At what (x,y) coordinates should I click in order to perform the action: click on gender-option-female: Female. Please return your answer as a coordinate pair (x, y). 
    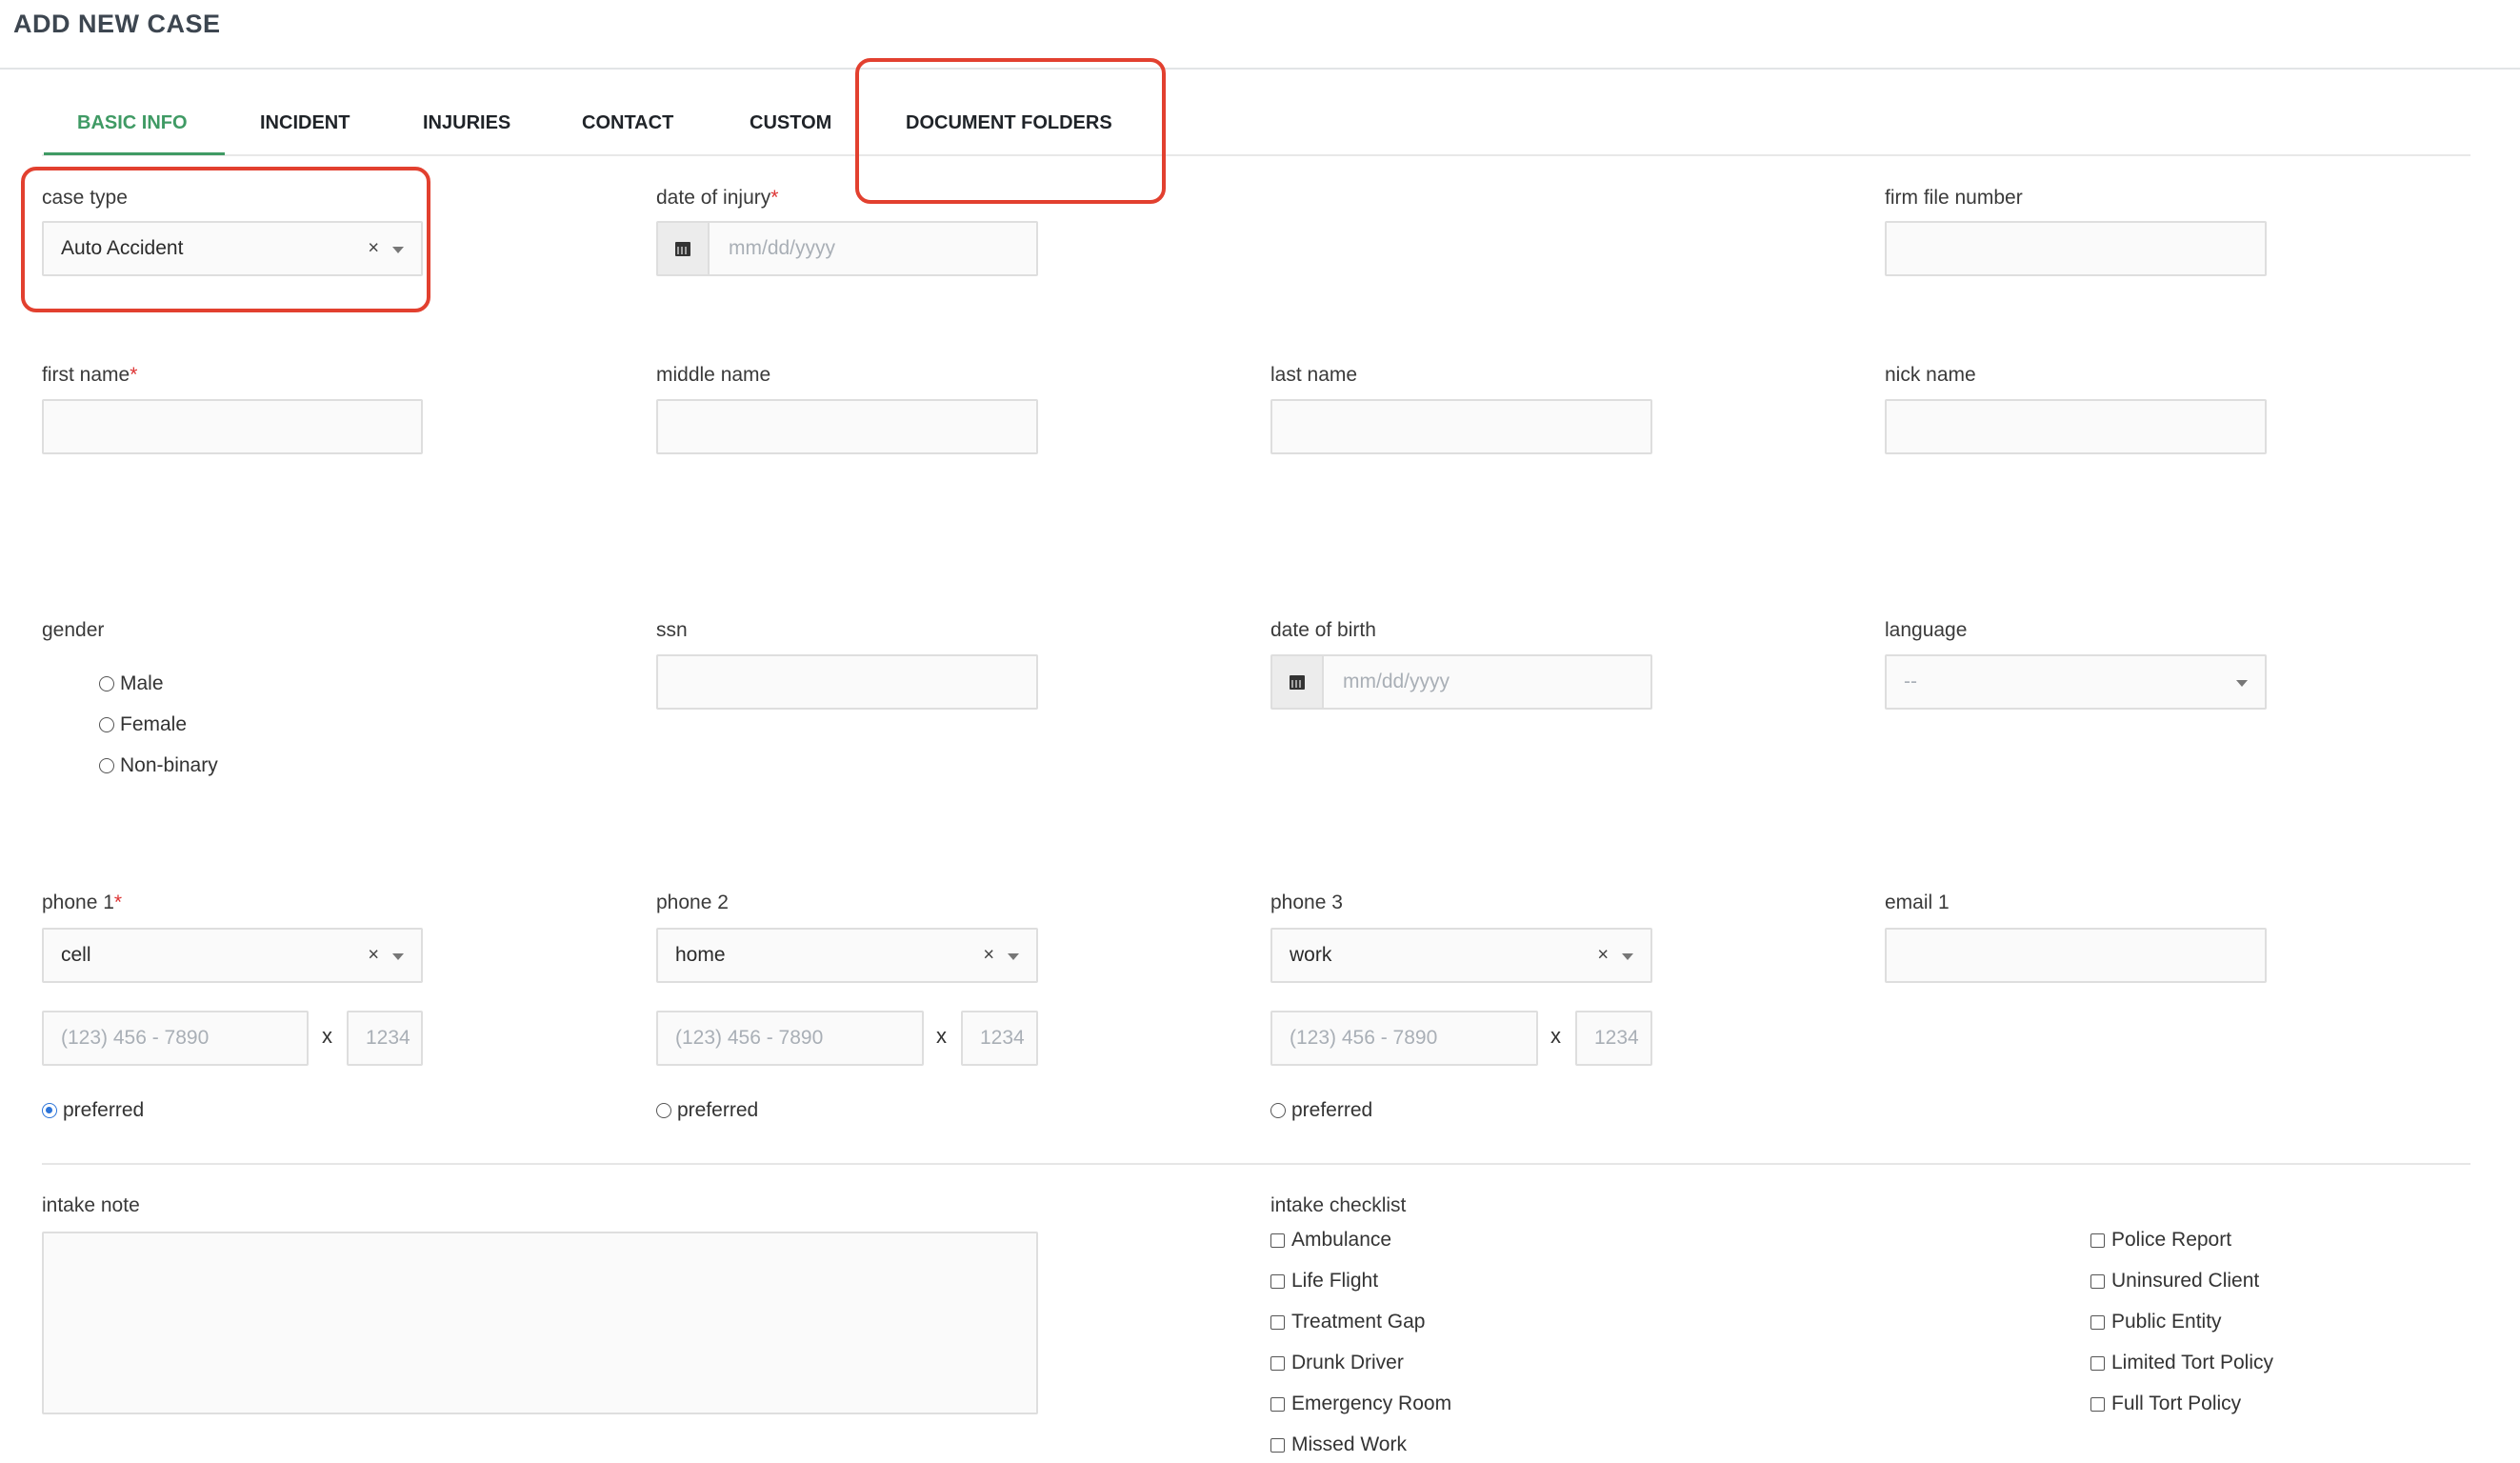
    Looking at the image, I should click on (143, 724).